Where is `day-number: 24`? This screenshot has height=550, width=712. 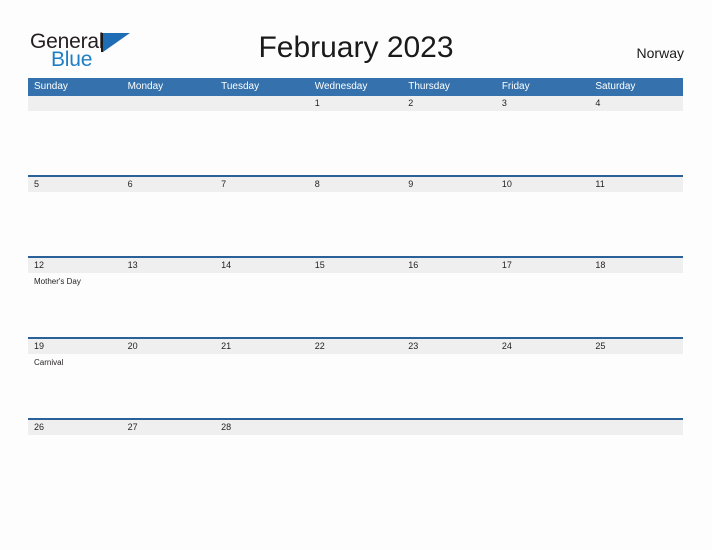 day-number: 24 is located at coordinates (543, 346).